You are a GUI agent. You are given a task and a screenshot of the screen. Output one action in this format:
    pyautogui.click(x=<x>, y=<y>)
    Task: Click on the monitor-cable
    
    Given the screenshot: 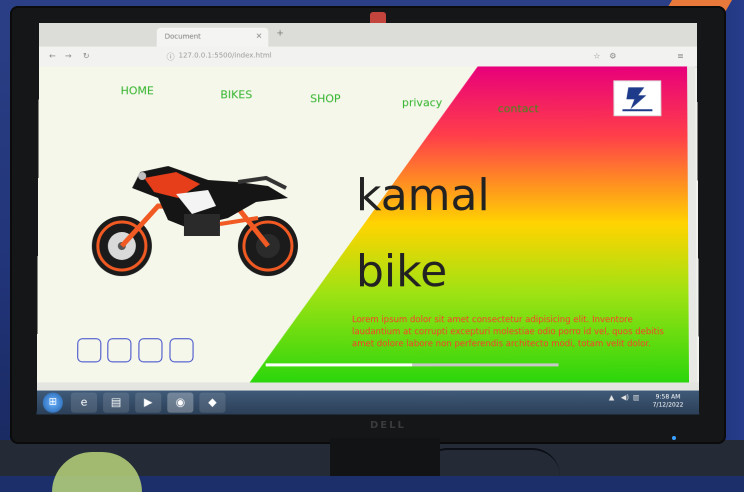 What is the action you would take?
    pyautogui.click(x=490, y=462)
    